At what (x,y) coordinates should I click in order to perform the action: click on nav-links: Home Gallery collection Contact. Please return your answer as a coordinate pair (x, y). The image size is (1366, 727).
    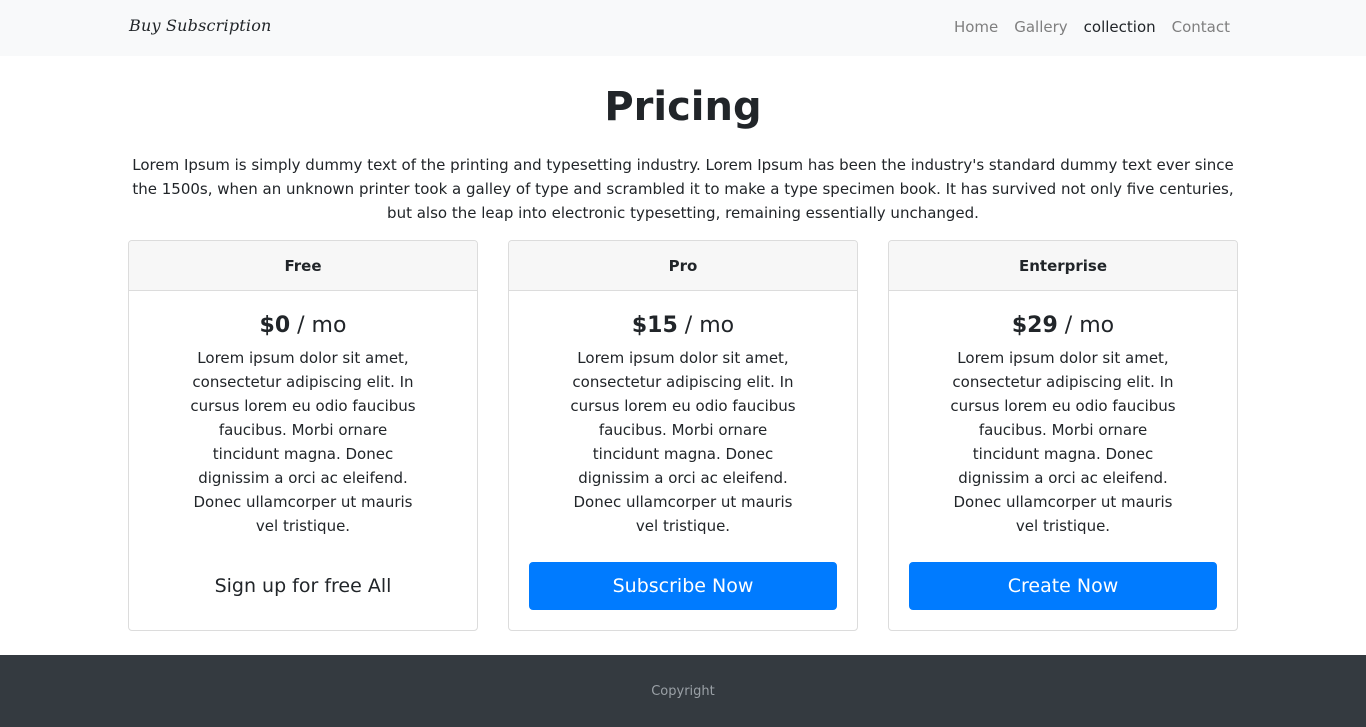
    Looking at the image, I should click on (1092, 27).